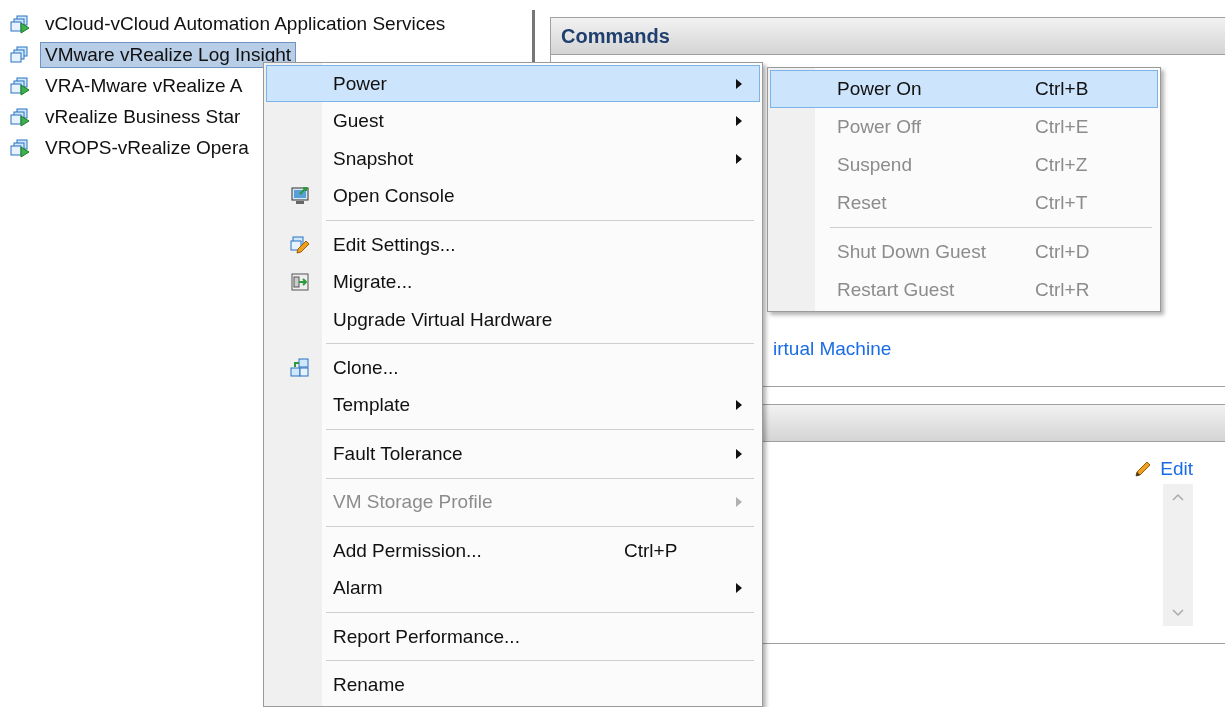 This screenshot has width=1225, height=707. Describe the element at coordinates (513, 454) in the screenshot. I see `menu-item: Fault Tolerance` at that location.